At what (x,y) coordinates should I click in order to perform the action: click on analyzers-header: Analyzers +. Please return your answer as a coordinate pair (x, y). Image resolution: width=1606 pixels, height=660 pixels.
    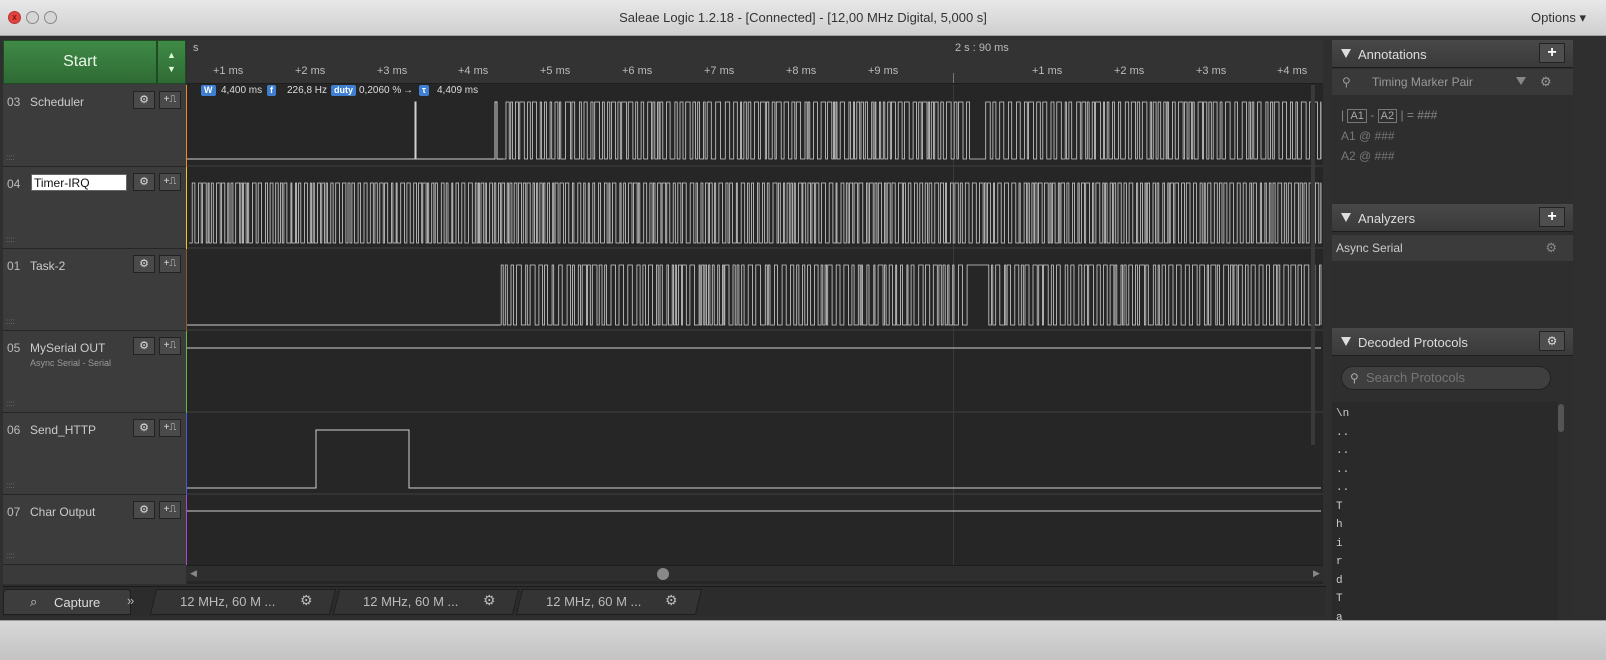
    Looking at the image, I should click on (1452, 218).